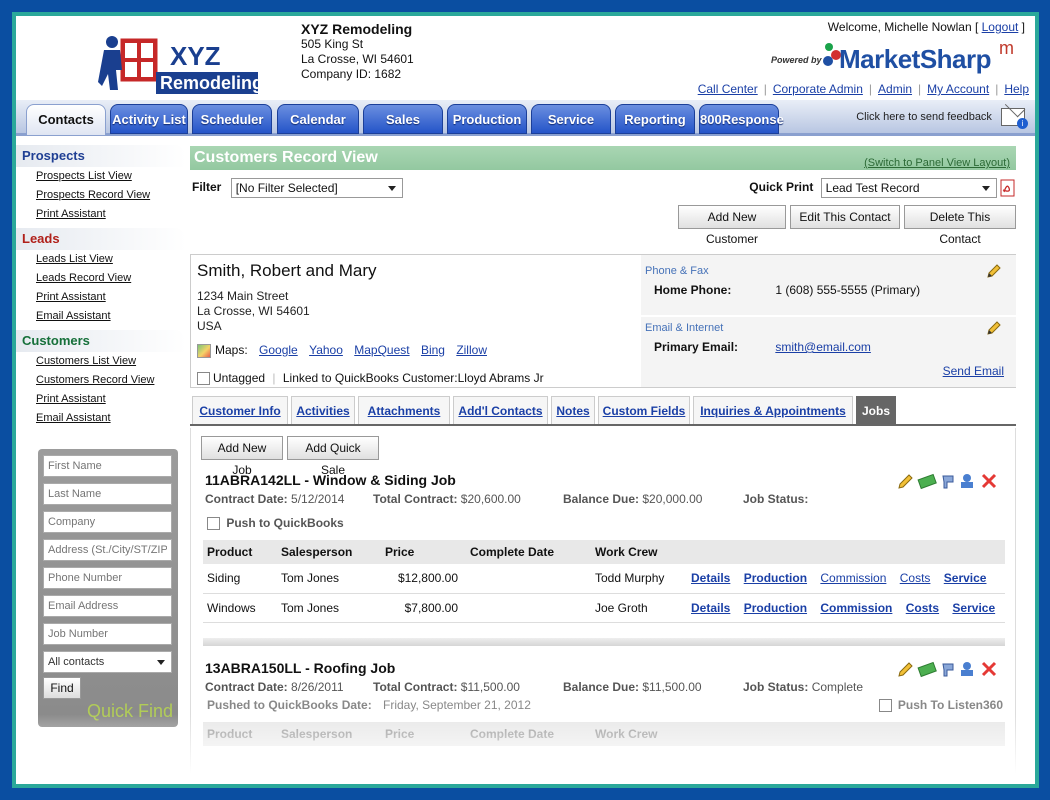  Describe the element at coordinates (433, 350) in the screenshot. I see `bing-map-link: Bing` at that location.